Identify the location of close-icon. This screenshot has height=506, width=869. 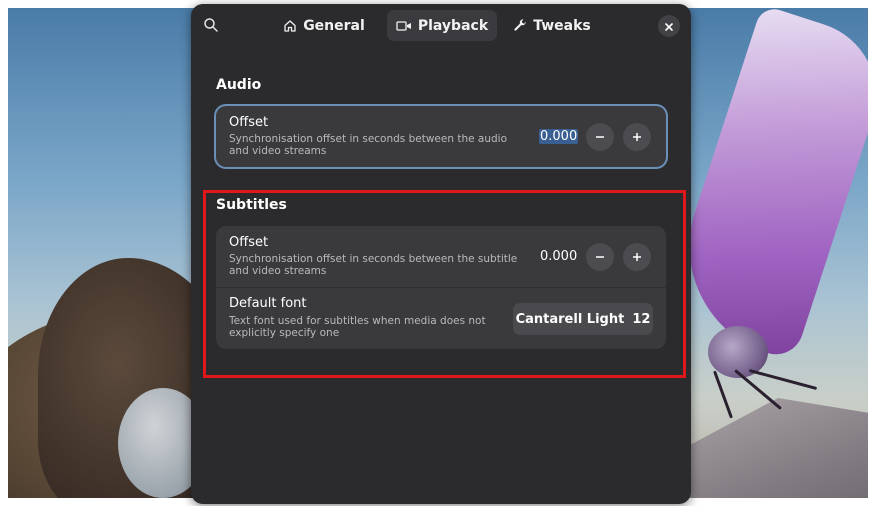
(669, 26).